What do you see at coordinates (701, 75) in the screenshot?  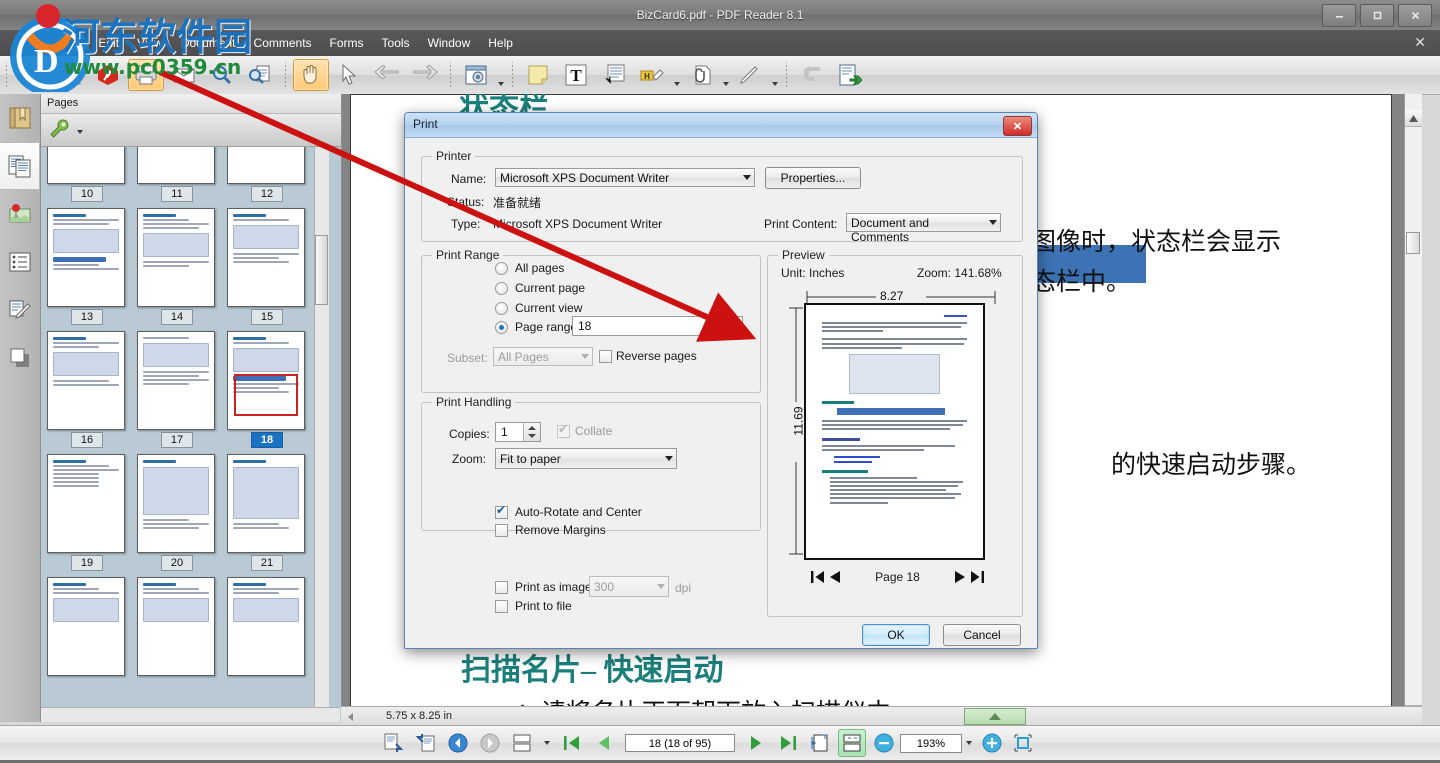 I see `attach-file-icon` at bounding box center [701, 75].